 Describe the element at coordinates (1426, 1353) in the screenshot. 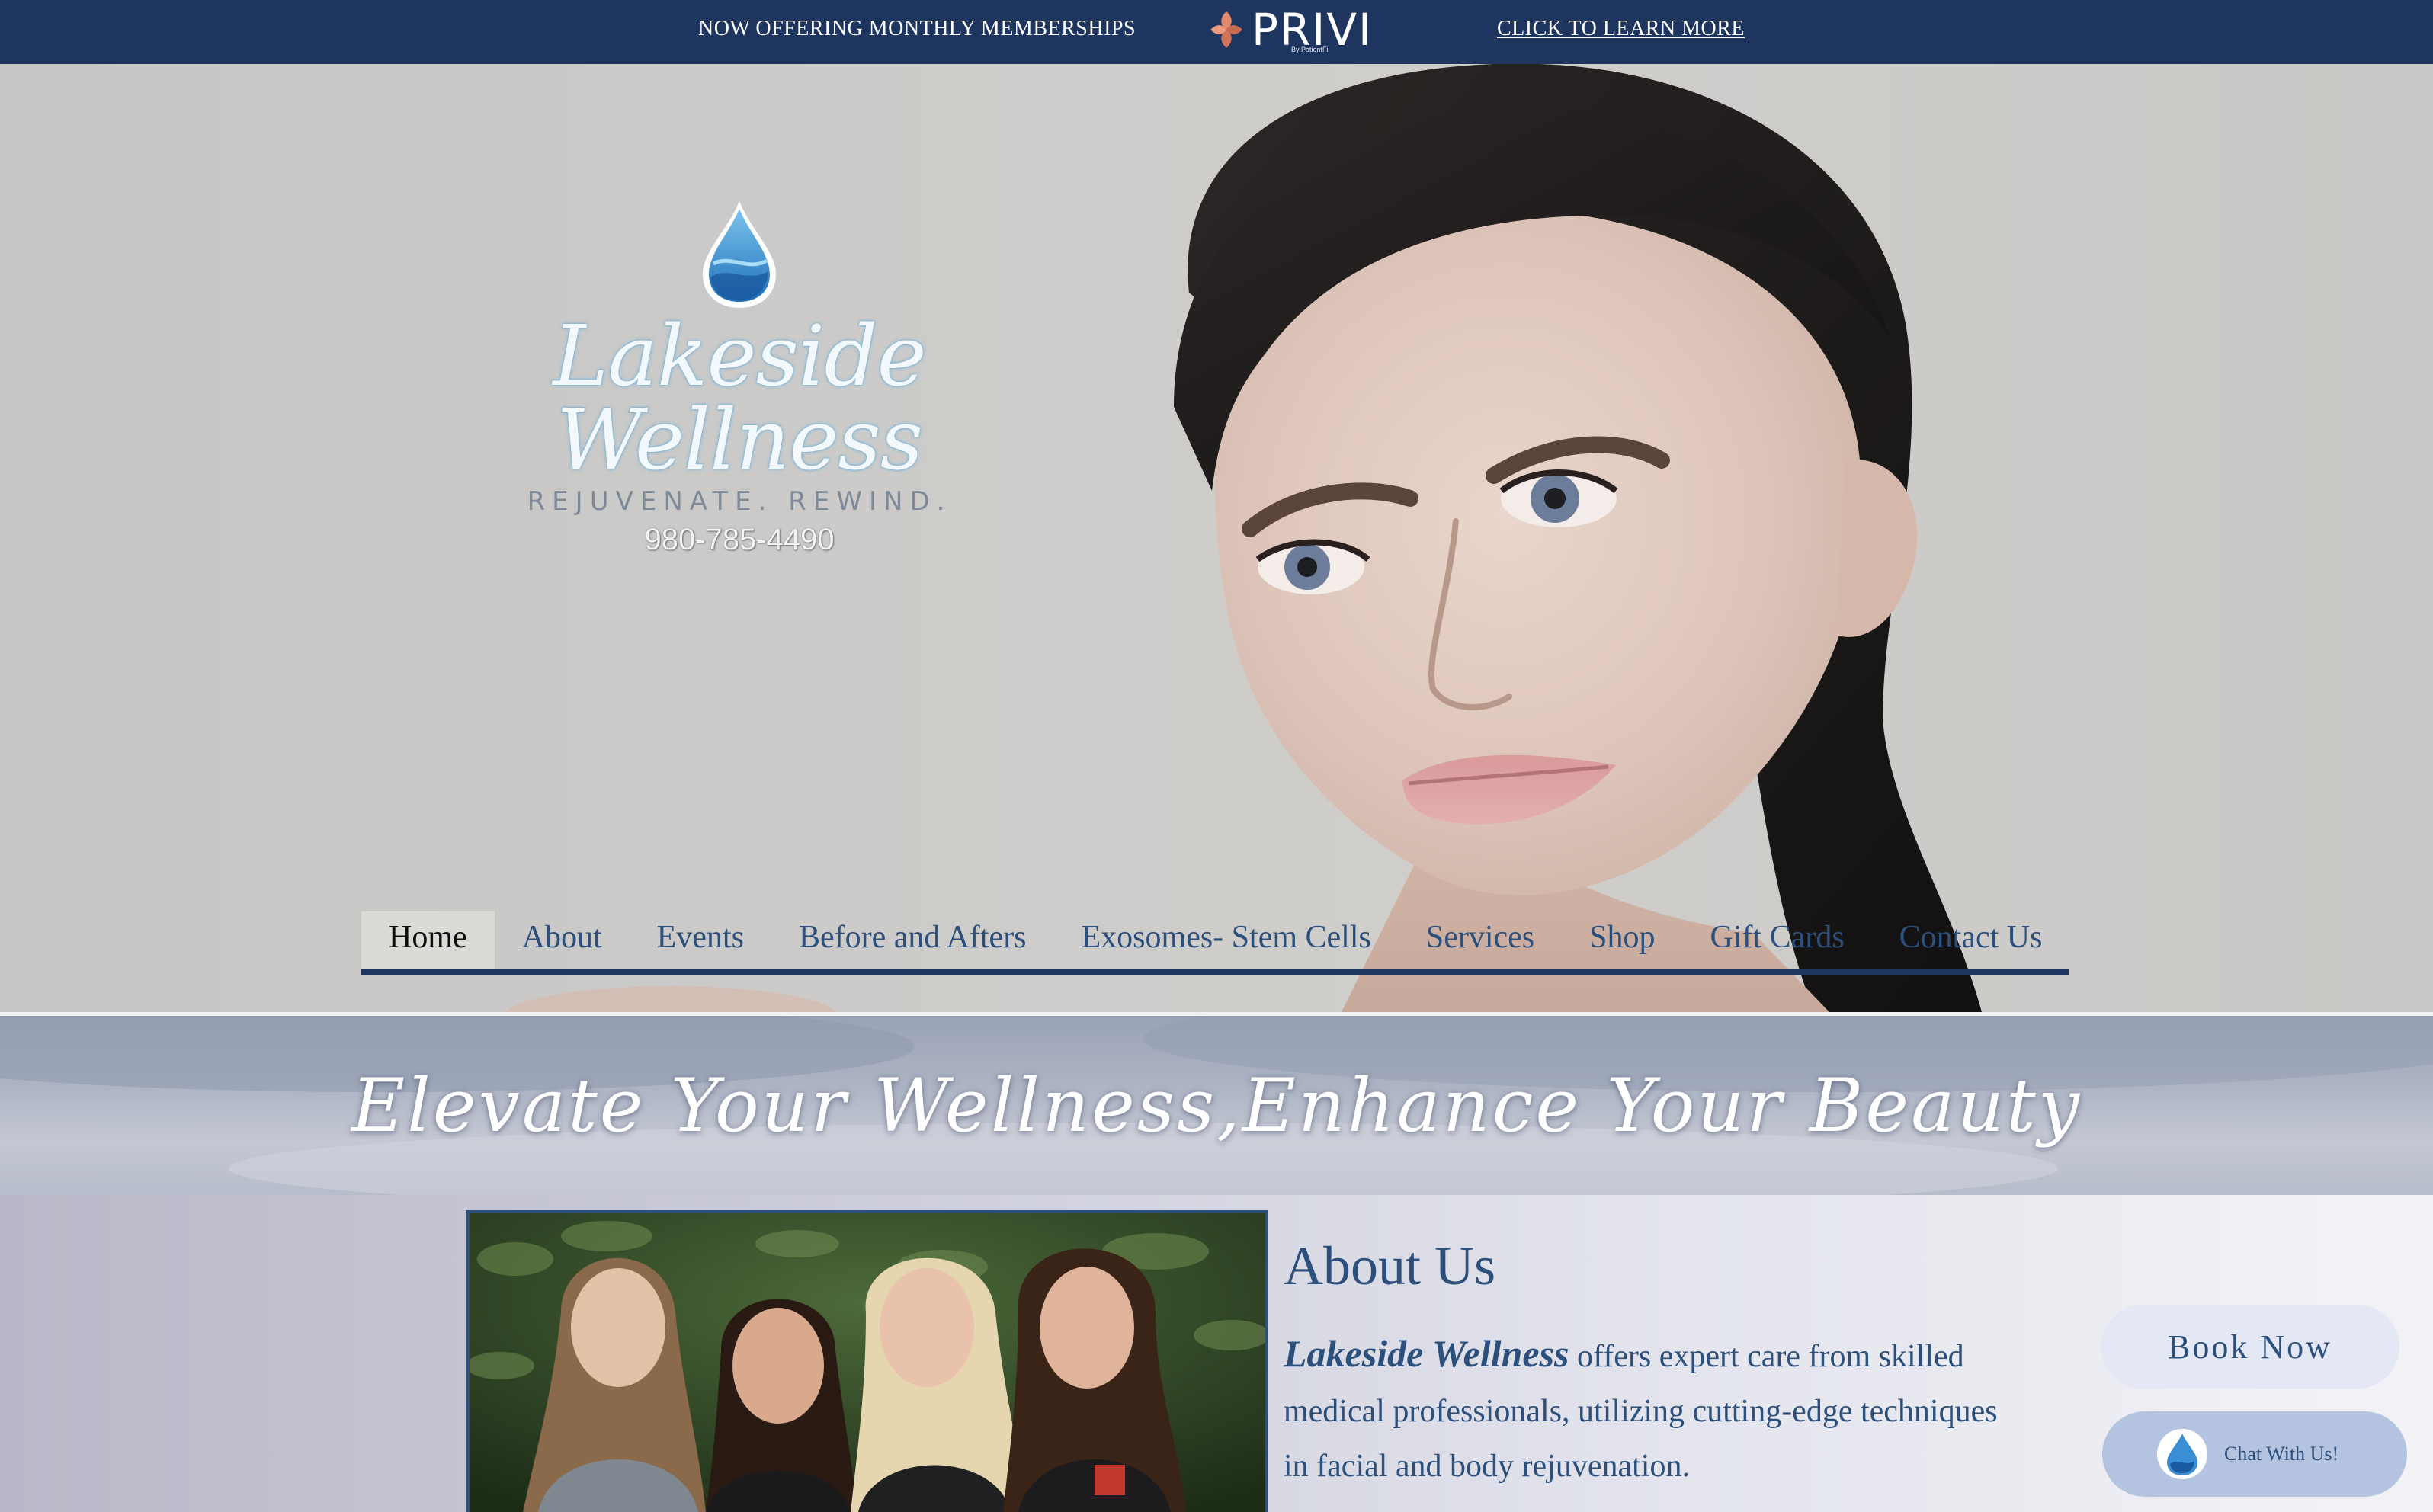

I see `about-brand: Lakeside Wellness` at that location.